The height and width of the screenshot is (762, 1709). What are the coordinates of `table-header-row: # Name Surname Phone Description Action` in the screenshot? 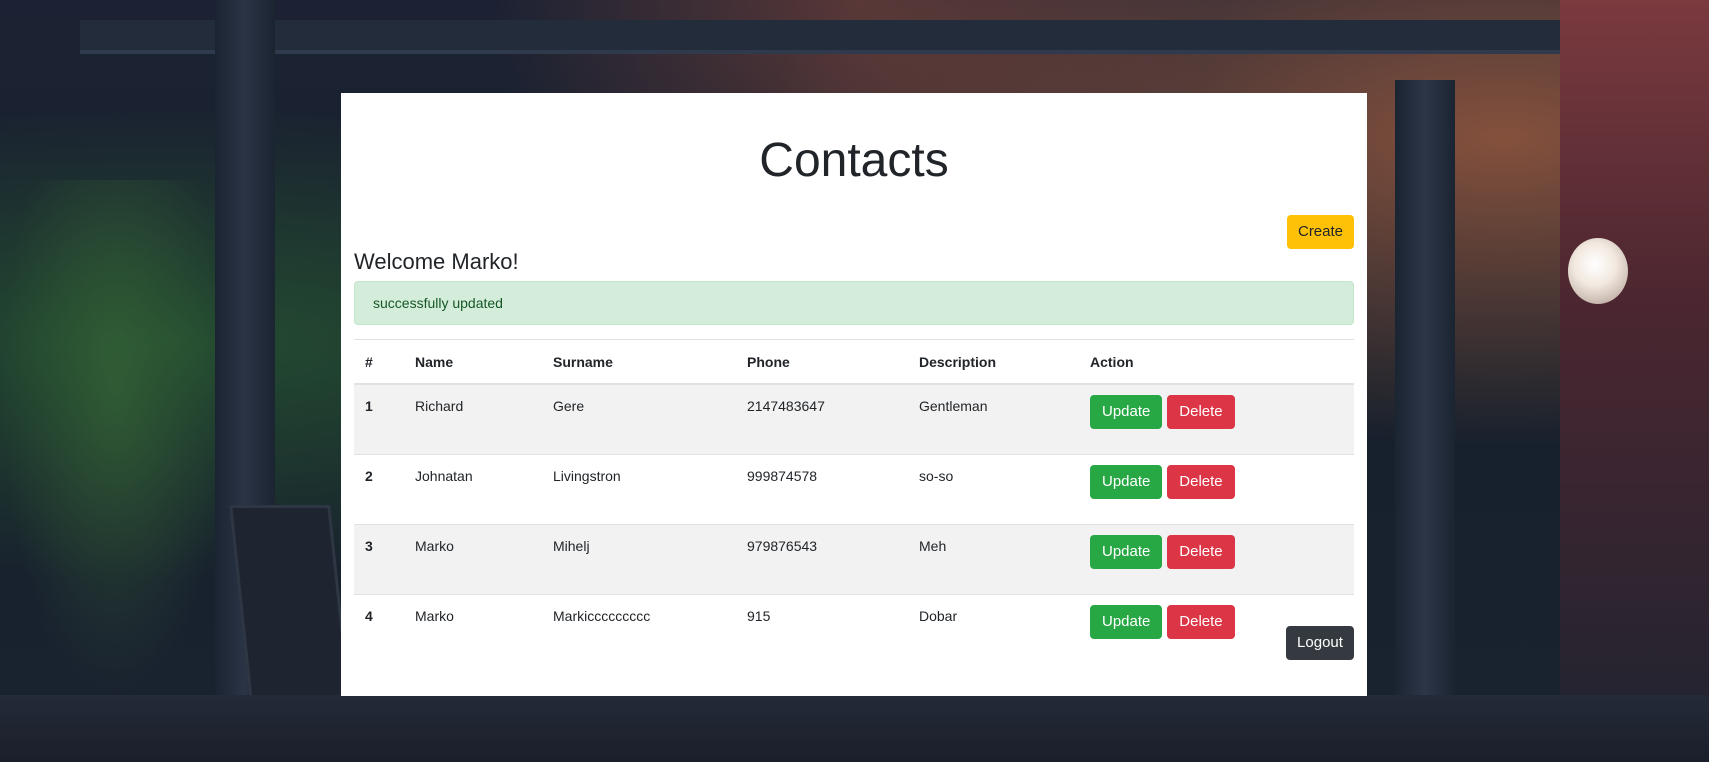 It's located at (854, 362).